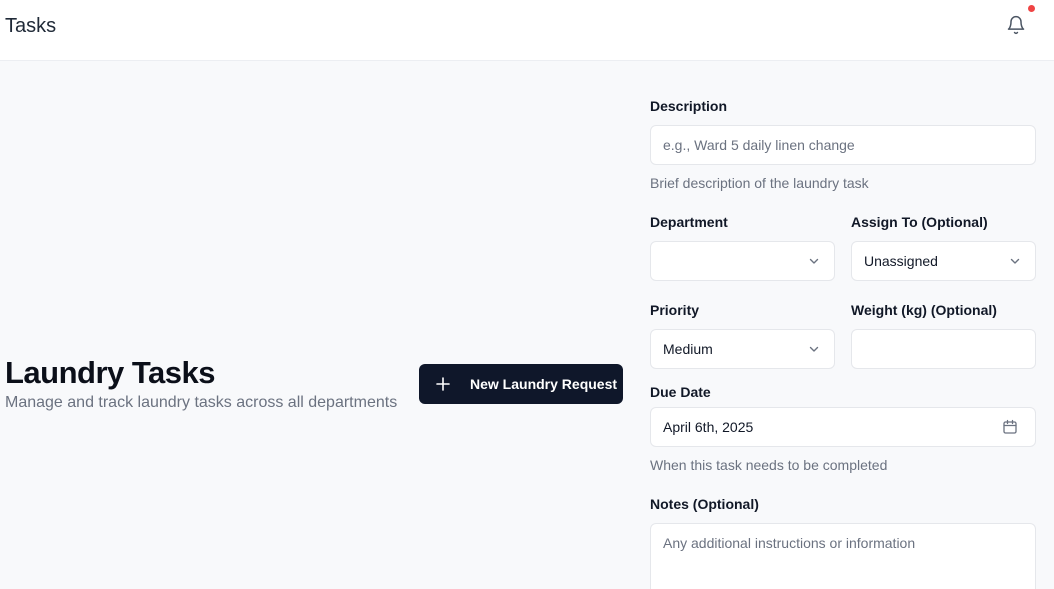 This screenshot has height=589, width=1054. What do you see at coordinates (689, 222) in the screenshot?
I see `department-label: Department` at bounding box center [689, 222].